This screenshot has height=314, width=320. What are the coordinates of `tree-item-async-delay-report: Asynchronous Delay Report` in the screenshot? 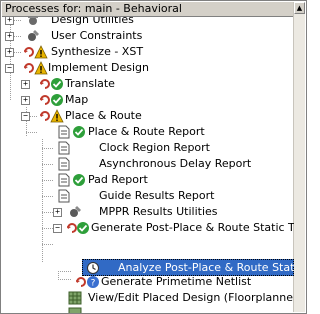 It's located at (148, 164).